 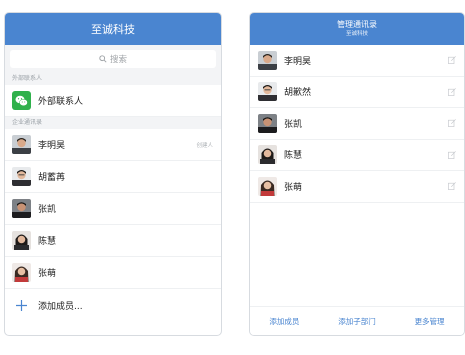 What do you see at coordinates (357, 155) in the screenshot?
I see `manage-member-row: 陈慧` at bounding box center [357, 155].